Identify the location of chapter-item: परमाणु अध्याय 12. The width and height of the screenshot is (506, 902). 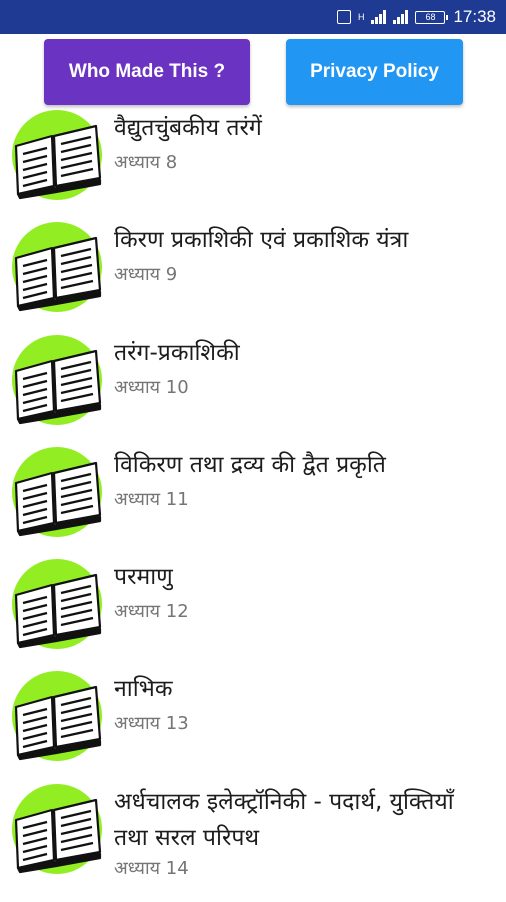
(253, 609).